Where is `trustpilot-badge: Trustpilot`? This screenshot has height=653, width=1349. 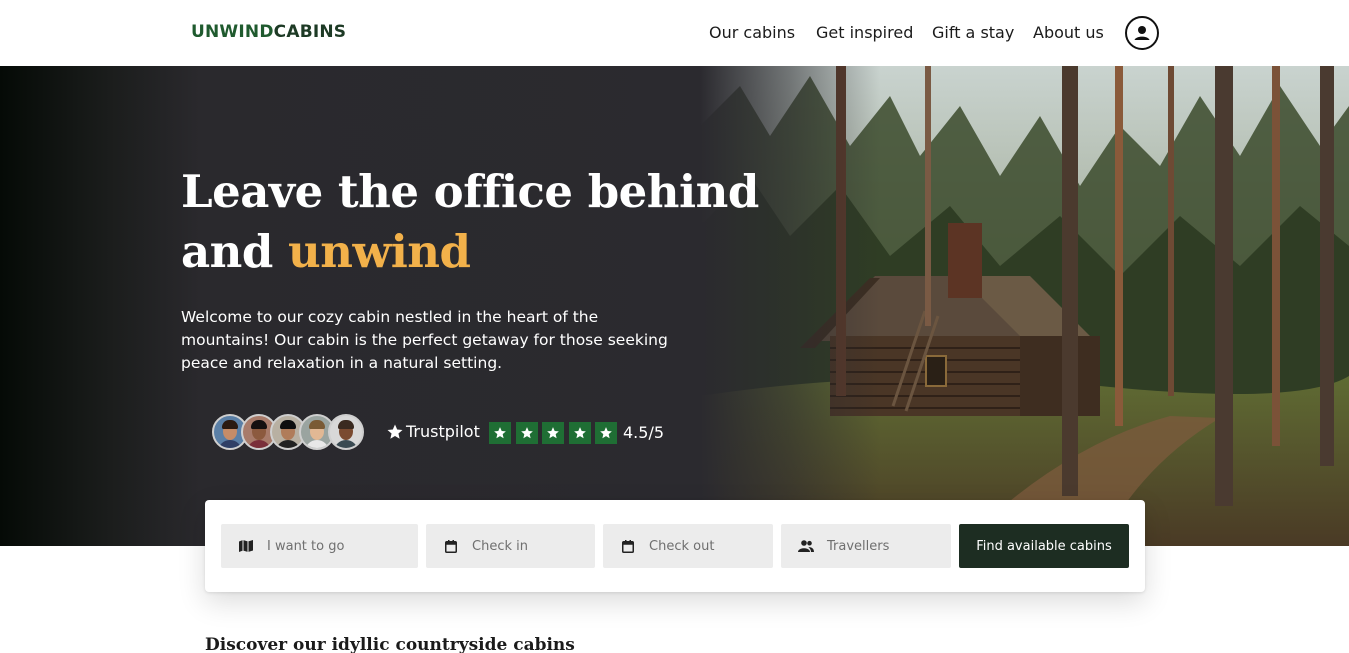
trustpilot-badge: Trustpilot is located at coordinates (433, 431).